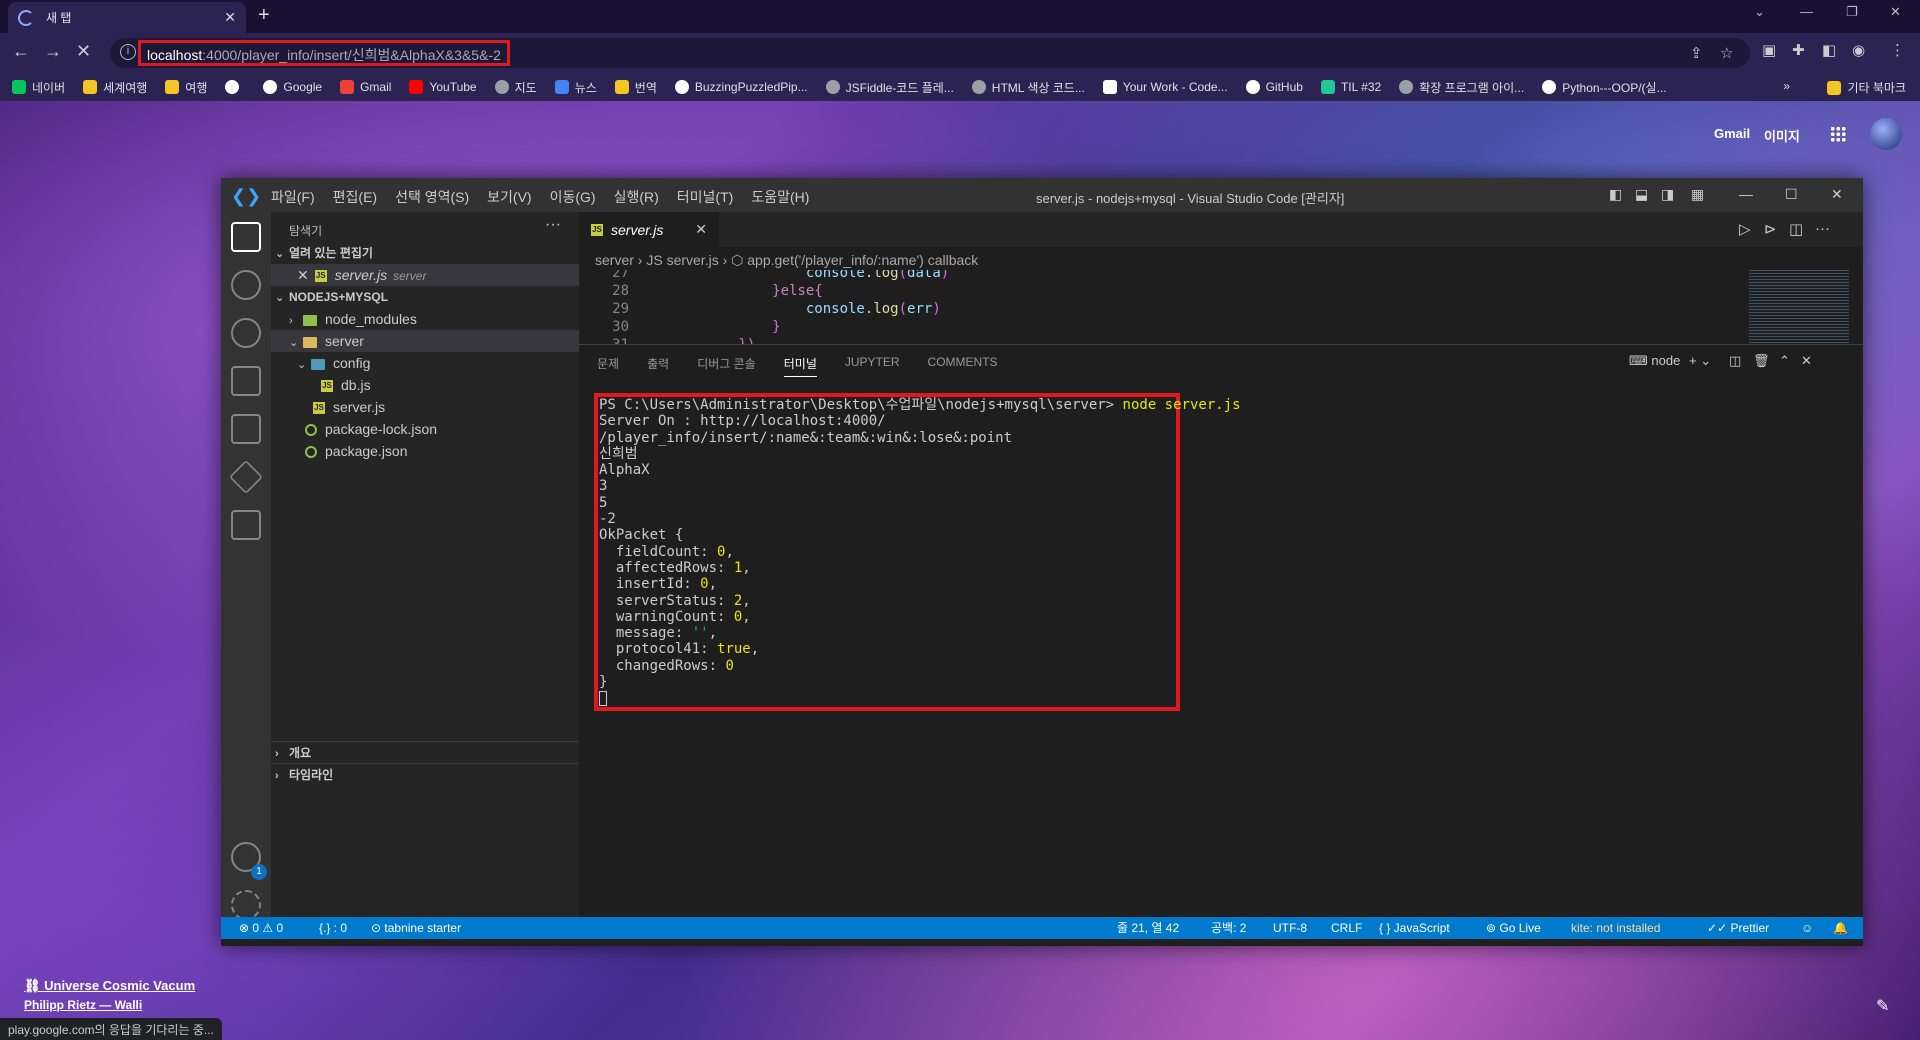 Image resolution: width=1920 pixels, height=1040 pixels. I want to click on share-icon: ⇪, so click(1696, 53).